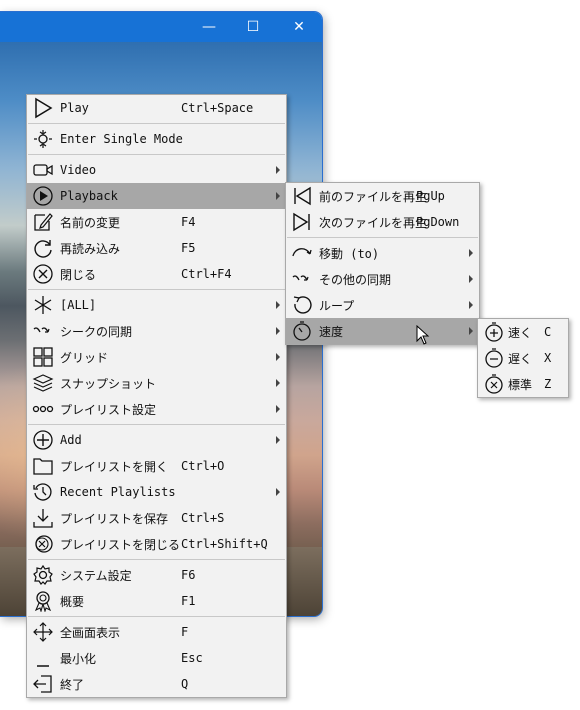  I want to click on loop-icon, so click(302, 305).